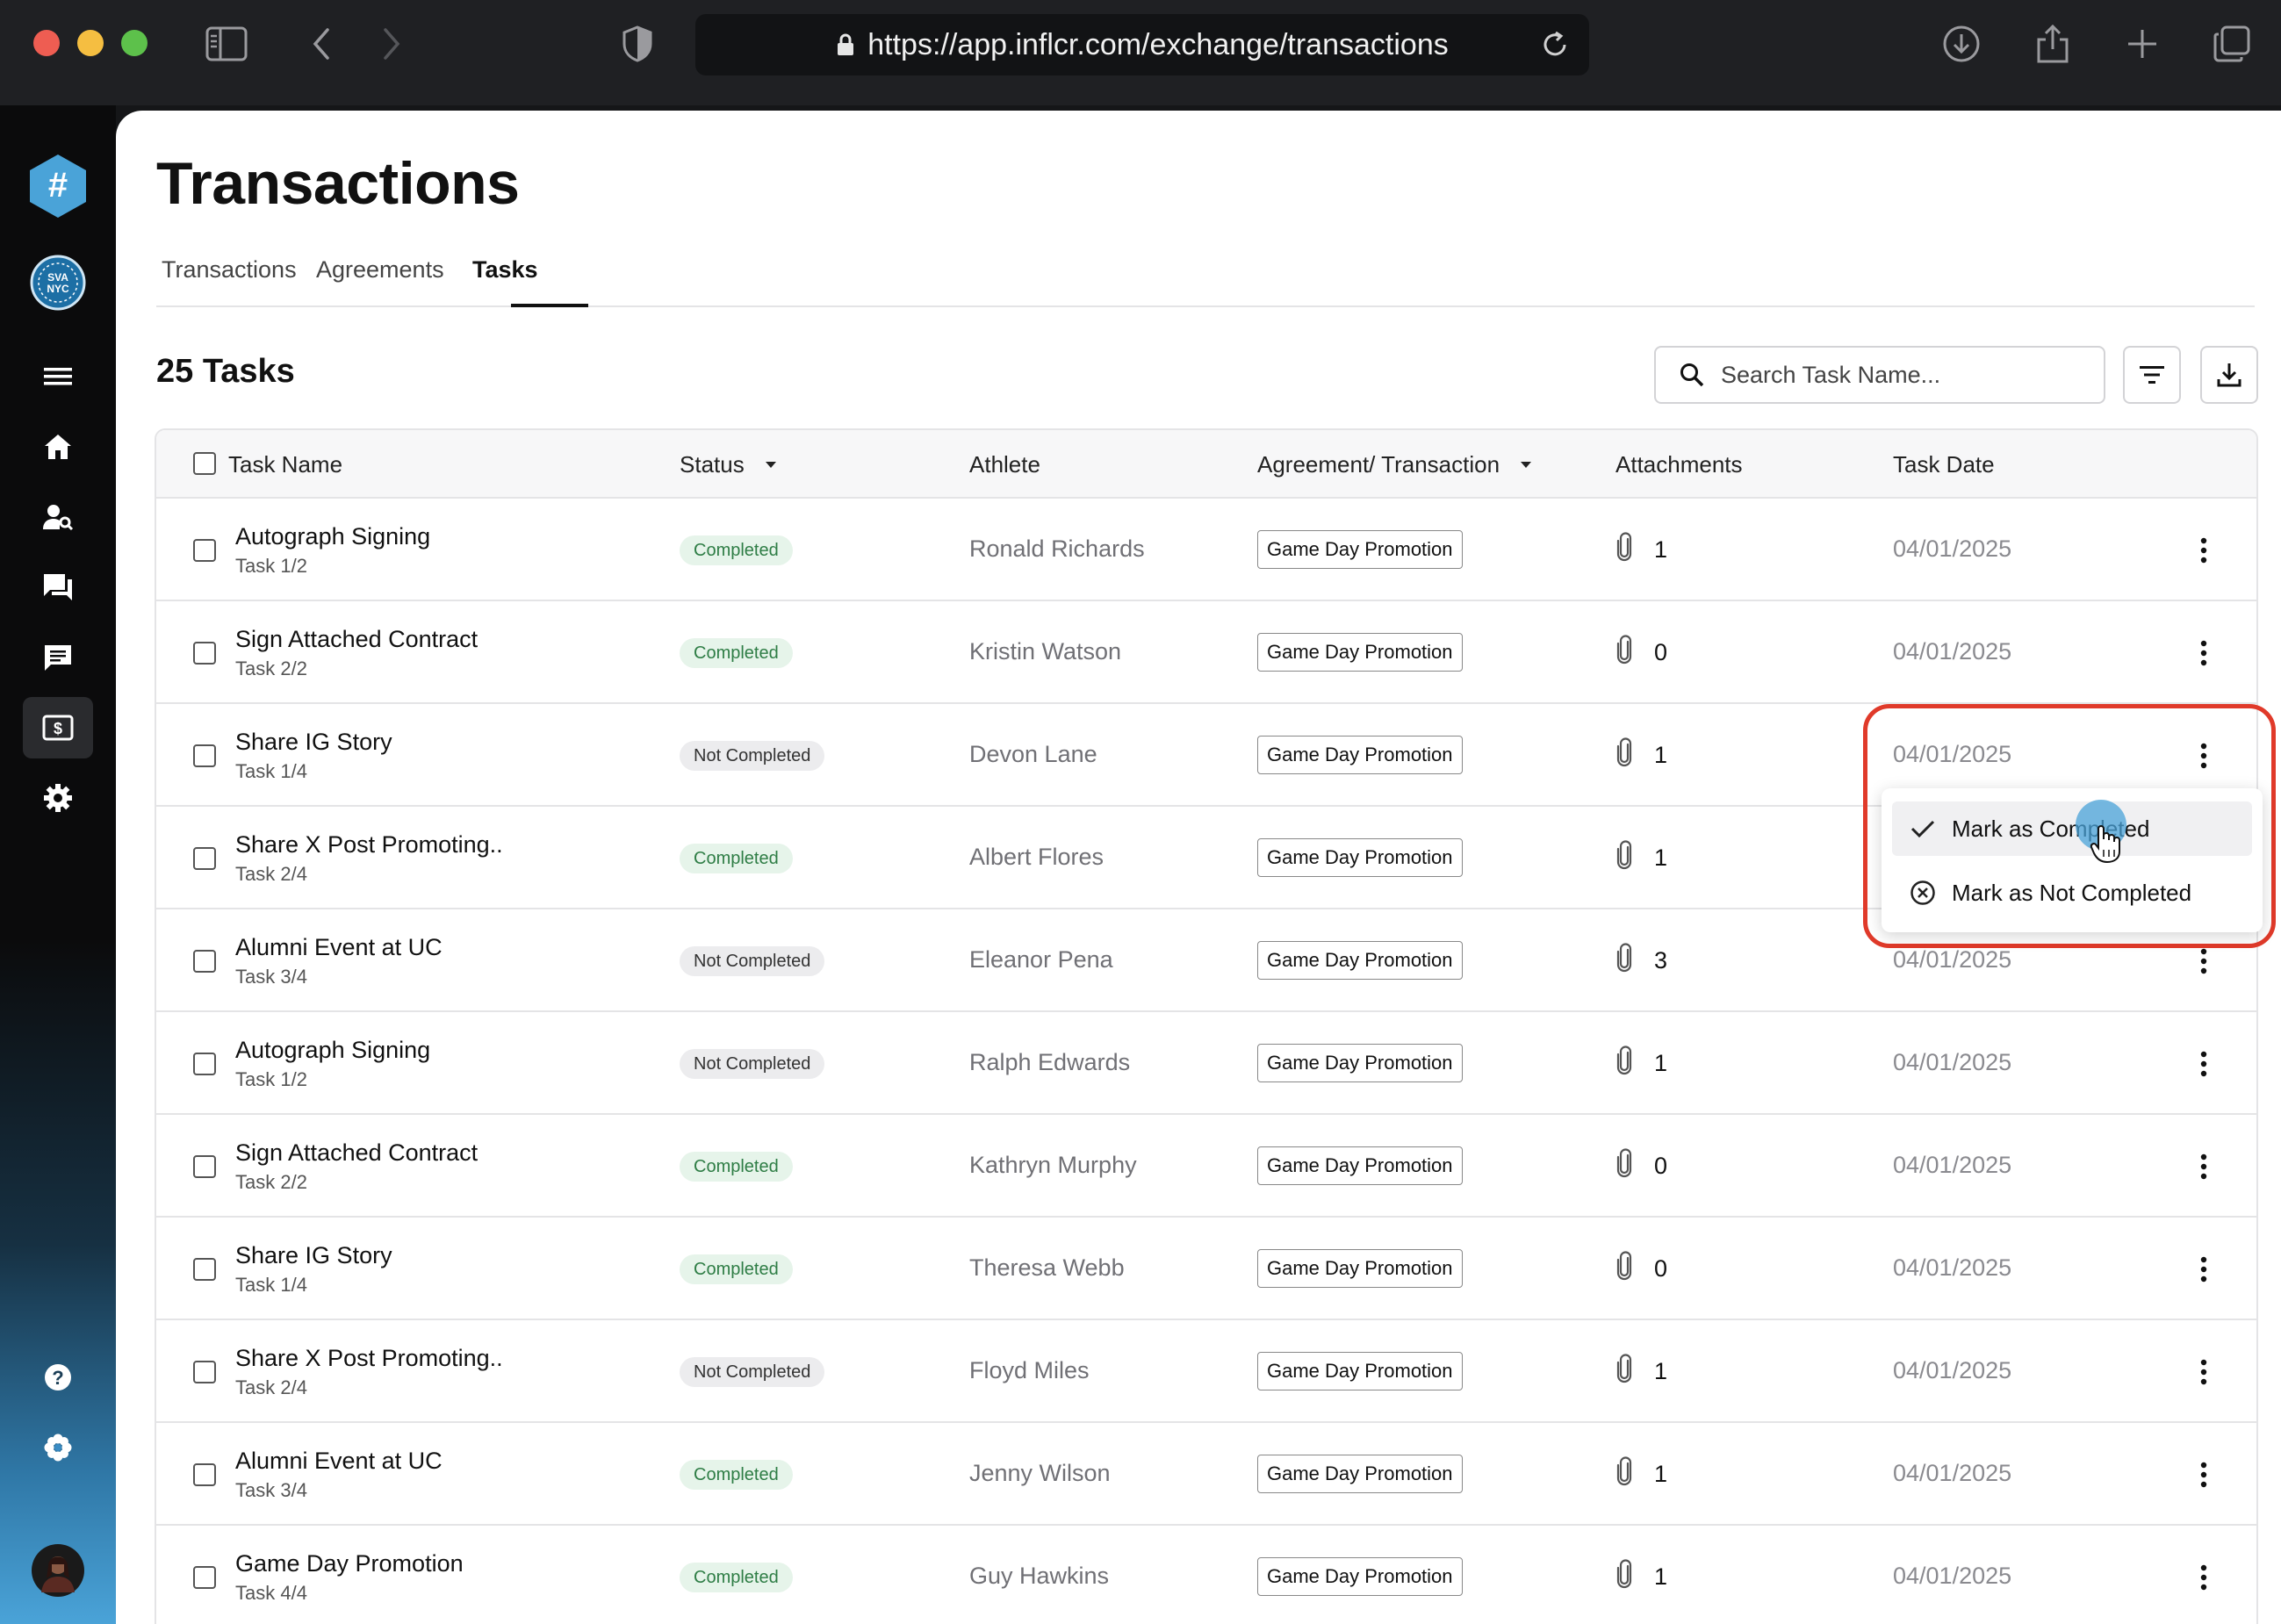  Describe the element at coordinates (58, 798) in the screenshot. I see `gear-icon` at that location.